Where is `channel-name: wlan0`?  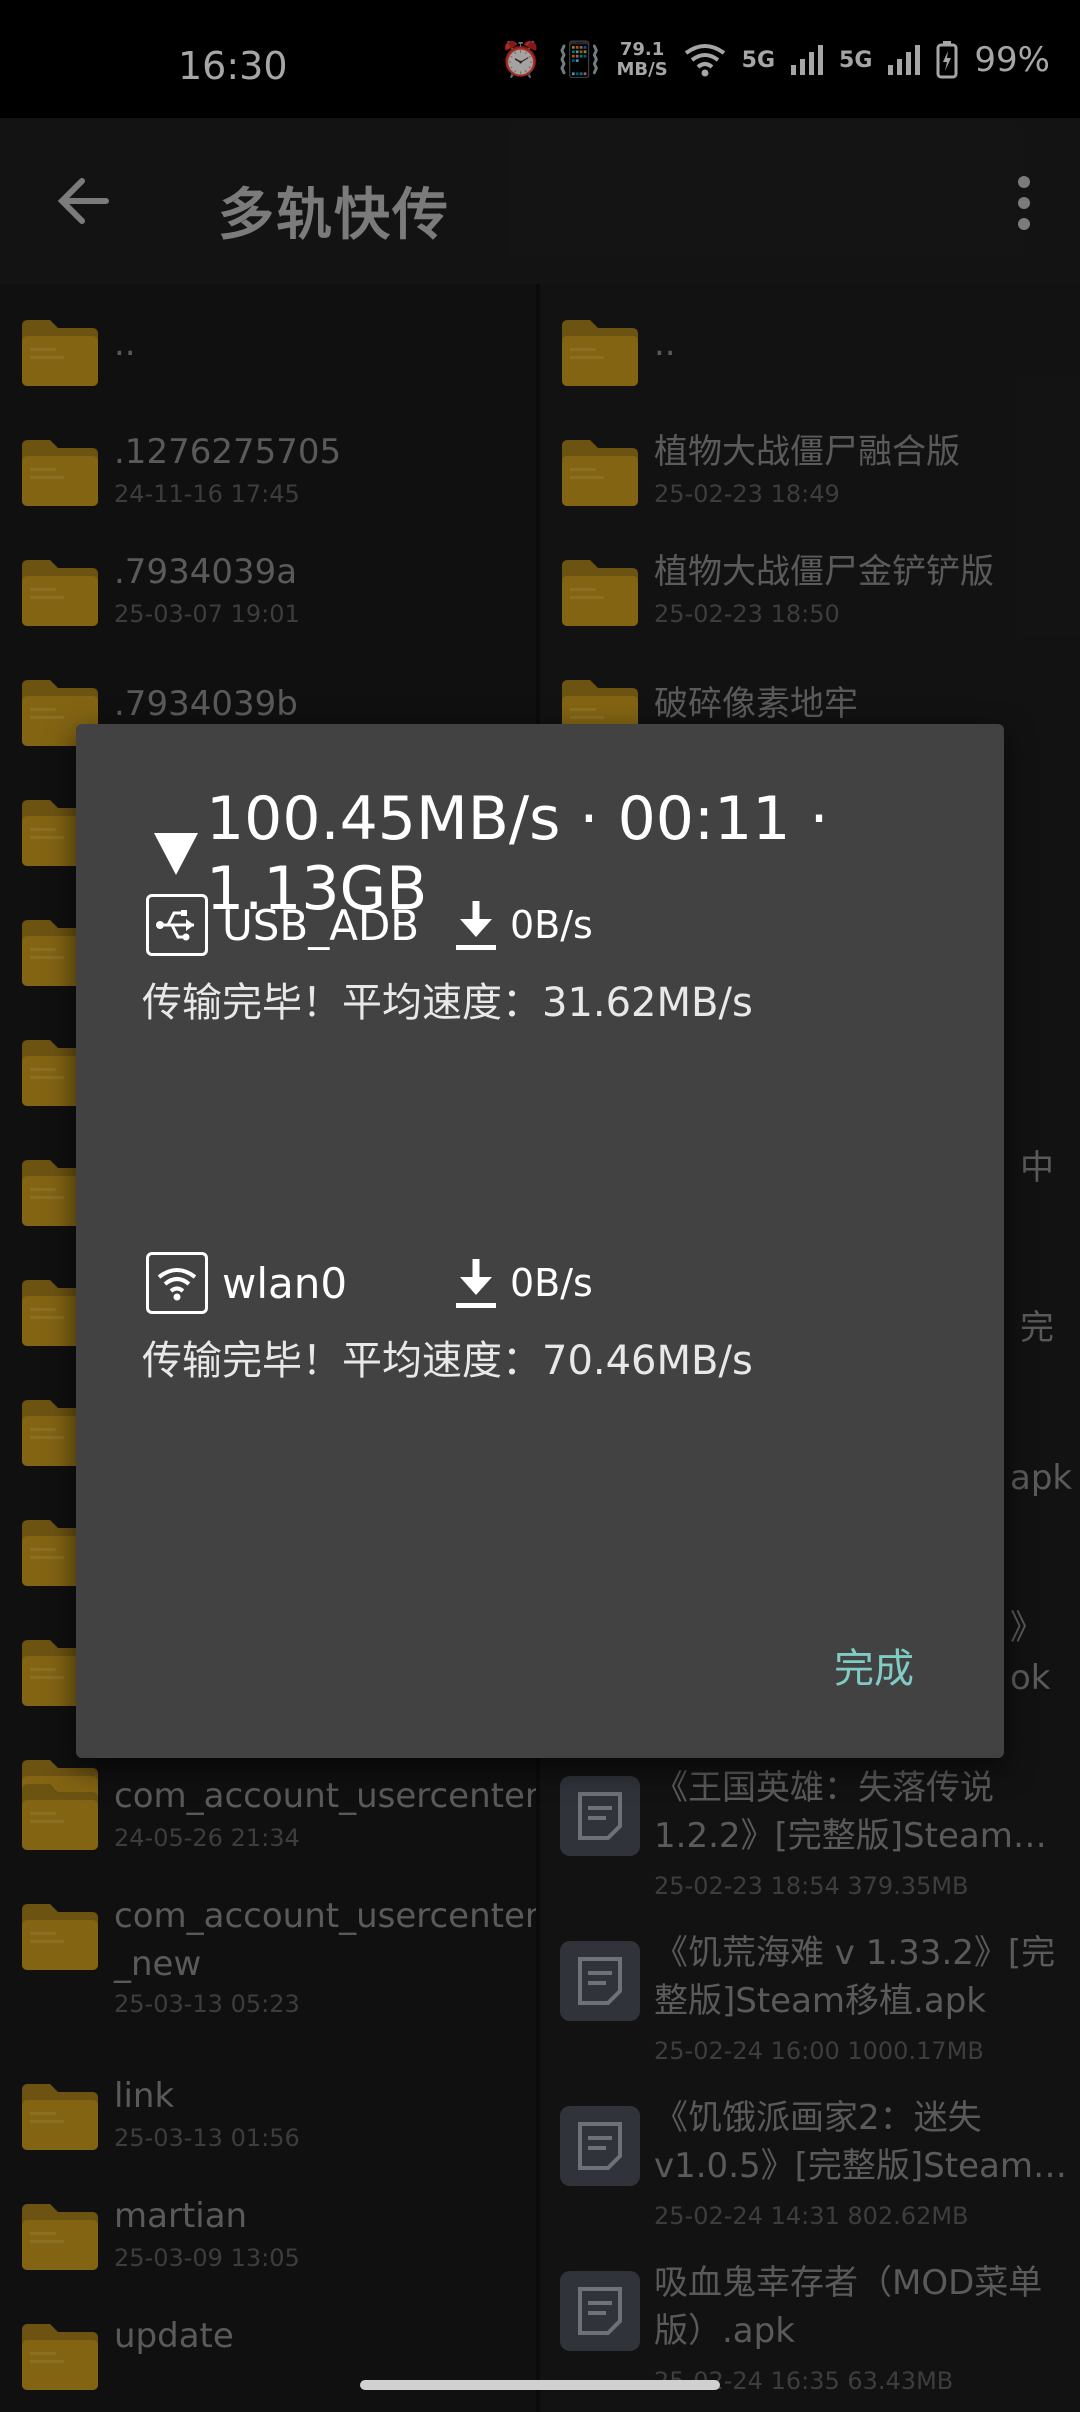 channel-name: wlan0 is located at coordinates (285, 1283).